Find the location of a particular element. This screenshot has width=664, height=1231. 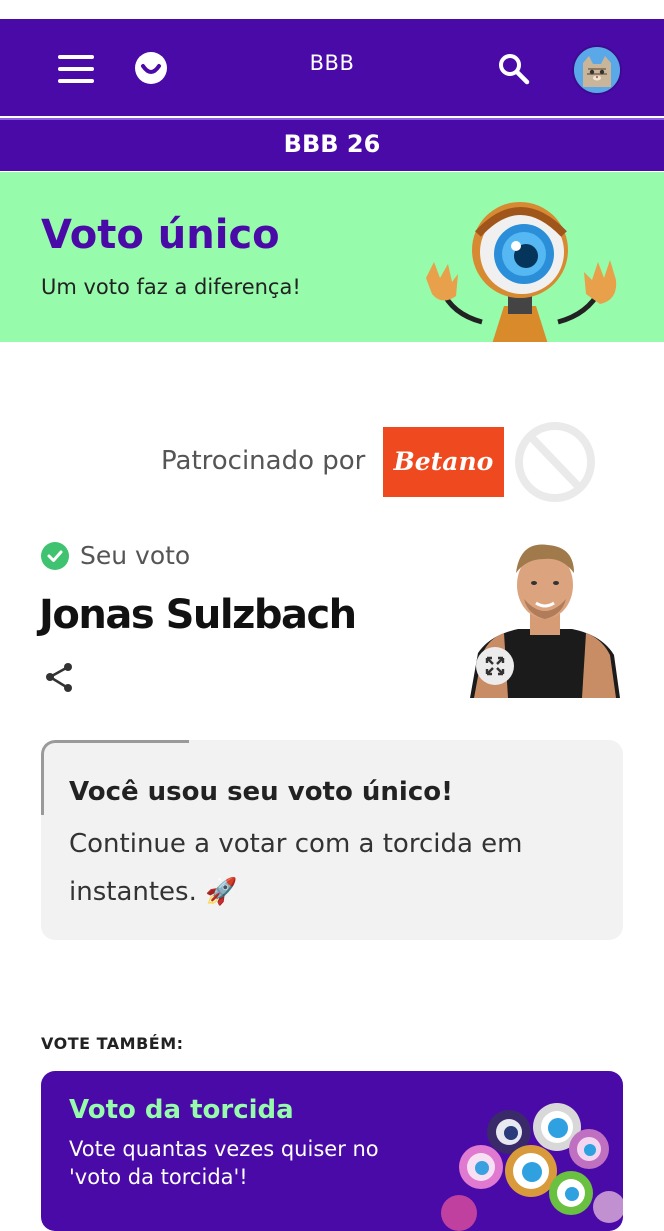

program-title: BBB 26 is located at coordinates (332, 144).